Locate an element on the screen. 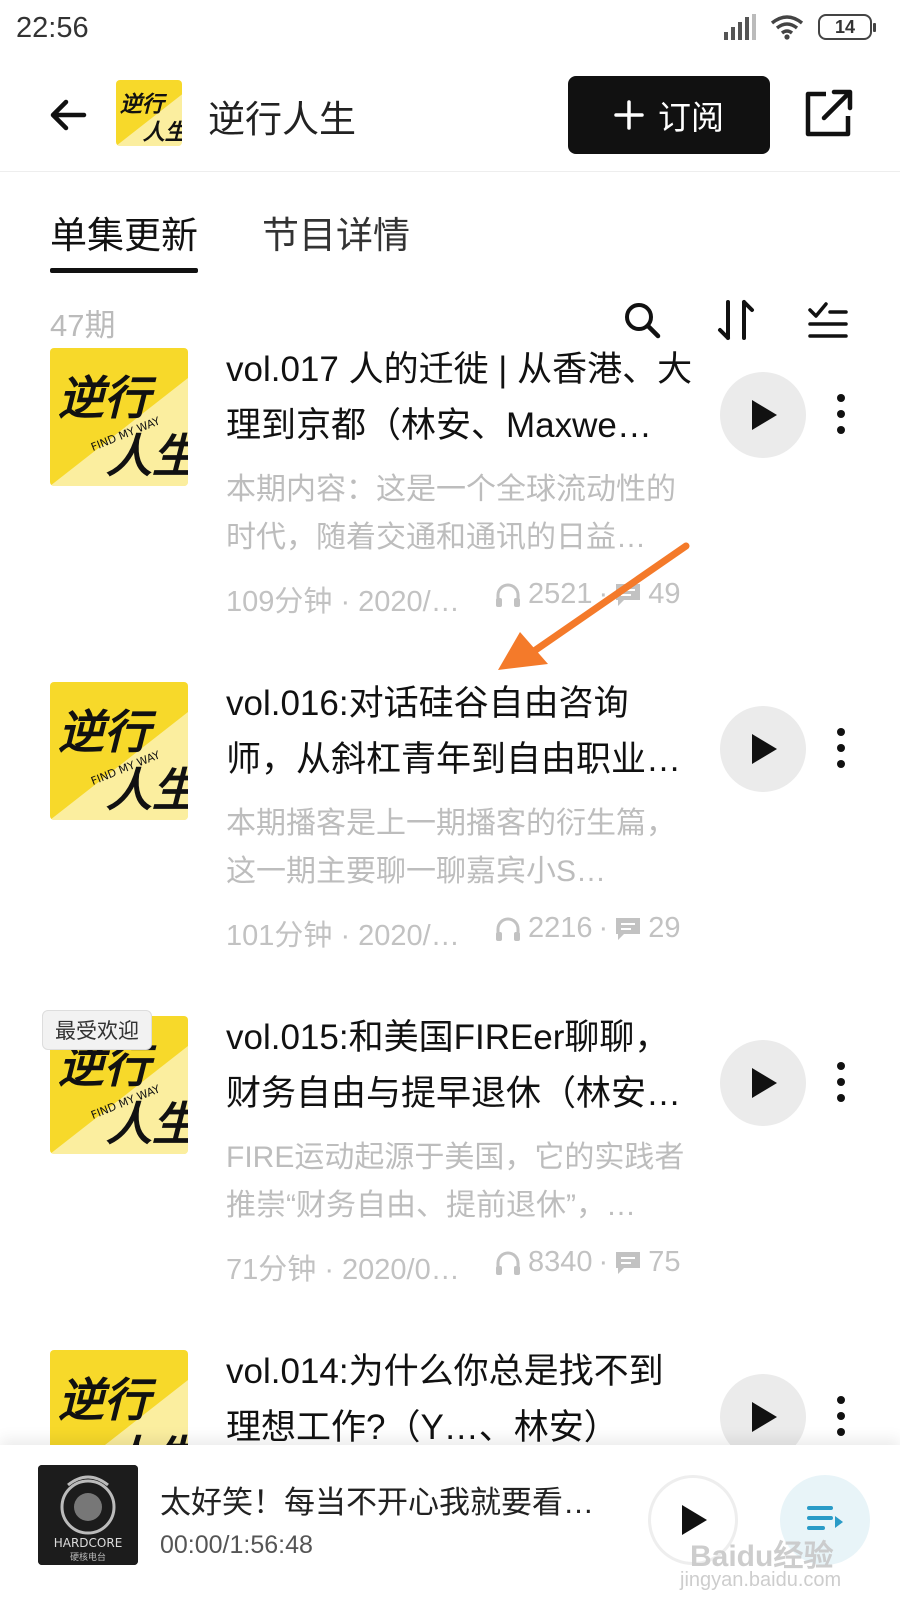 Image resolution: width=900 pixels, height=1600 pixels. episode-count: 47期 is located at coordinates (83, 325).